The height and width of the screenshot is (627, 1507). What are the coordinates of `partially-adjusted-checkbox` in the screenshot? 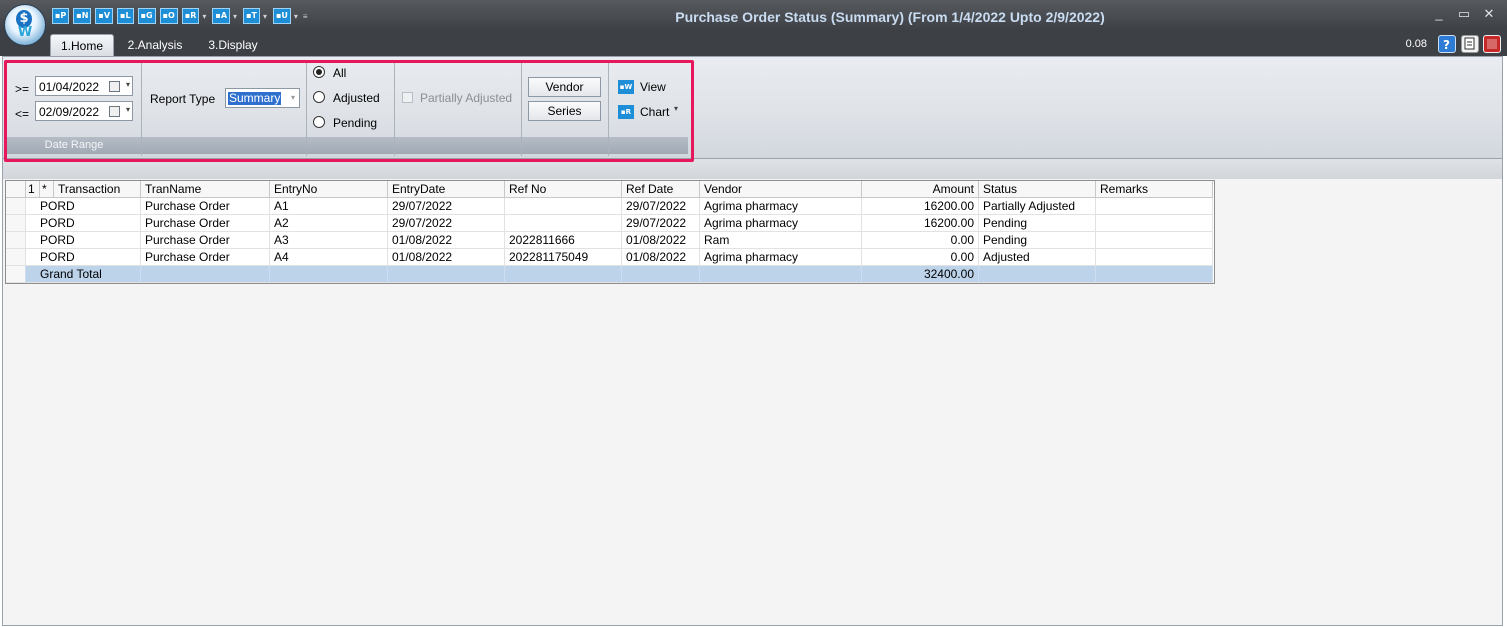 It's located at (407, 97).